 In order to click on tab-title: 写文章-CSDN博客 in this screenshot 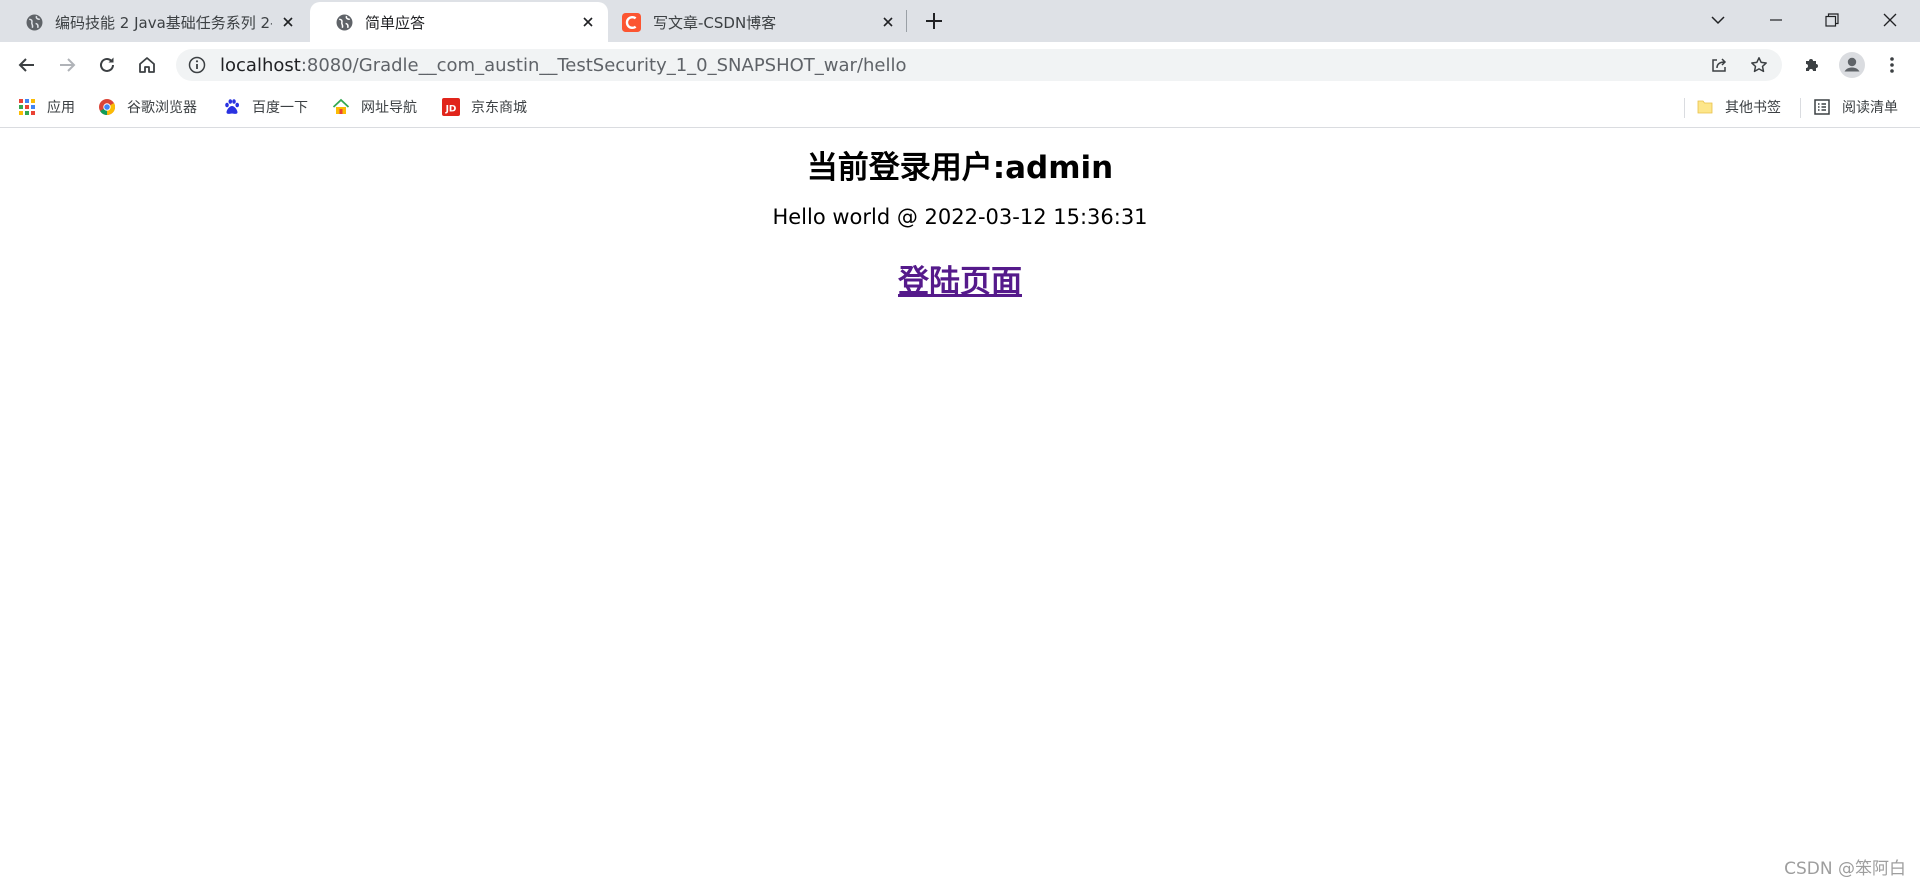, I will do `click(715, 22)`.